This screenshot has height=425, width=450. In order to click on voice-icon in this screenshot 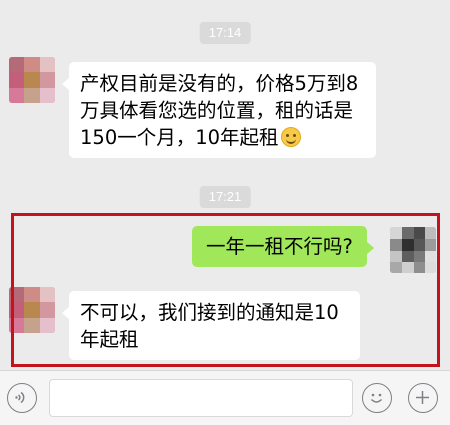, I will do `click(22, 398)`.